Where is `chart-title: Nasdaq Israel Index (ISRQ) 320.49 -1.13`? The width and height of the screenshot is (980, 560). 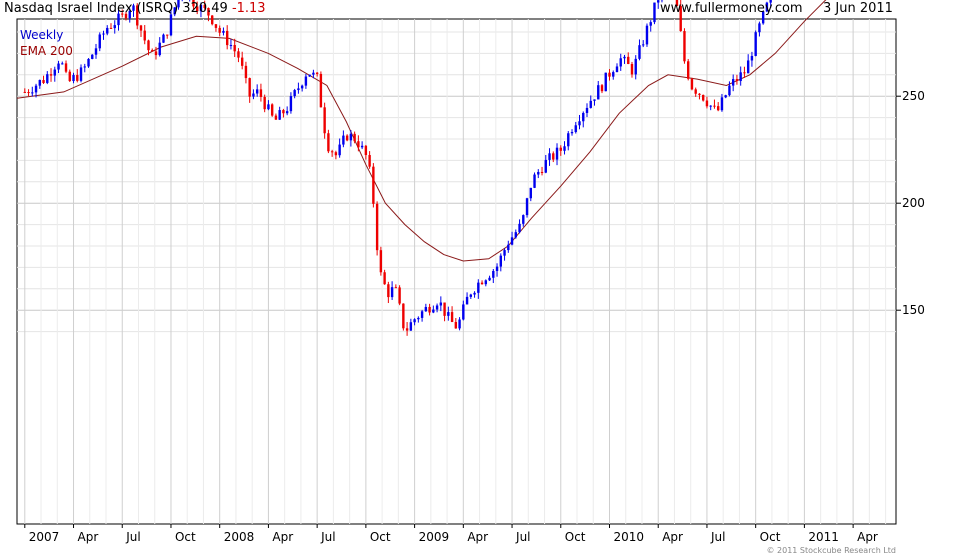 chart-title: Nasdaq Israel Index (ISRQ) 320.49 -1.13 is located at coordinates (135, 8).